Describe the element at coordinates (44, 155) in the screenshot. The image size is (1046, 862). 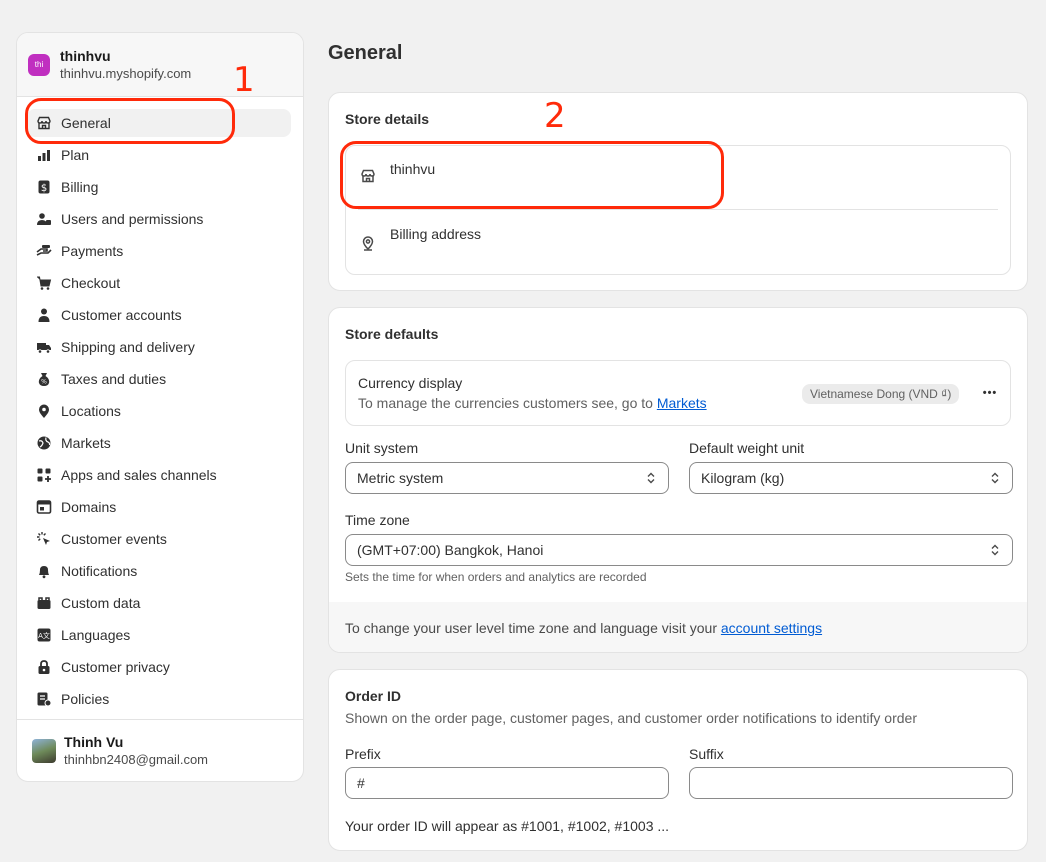
I see `plan-chart-icon` at that location.